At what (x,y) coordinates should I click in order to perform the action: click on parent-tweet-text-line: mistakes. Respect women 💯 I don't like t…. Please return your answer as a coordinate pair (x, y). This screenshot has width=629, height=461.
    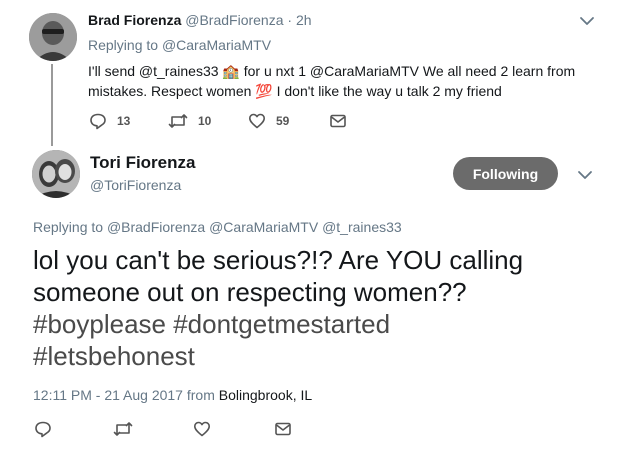
    Looking at the image, I should click on (295, 91).